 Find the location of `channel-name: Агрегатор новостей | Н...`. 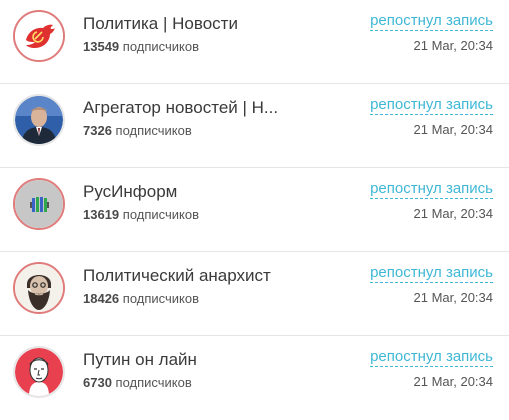

channel-name: Агрегатор новостей | Н... is located at coordinates (183, 108).